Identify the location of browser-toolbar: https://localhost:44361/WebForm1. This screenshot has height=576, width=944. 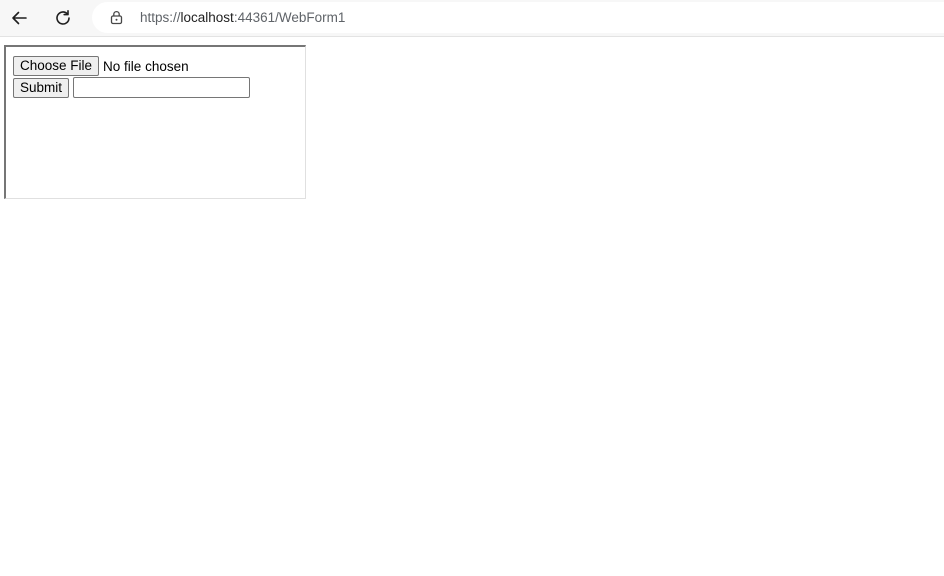
(472, 18).